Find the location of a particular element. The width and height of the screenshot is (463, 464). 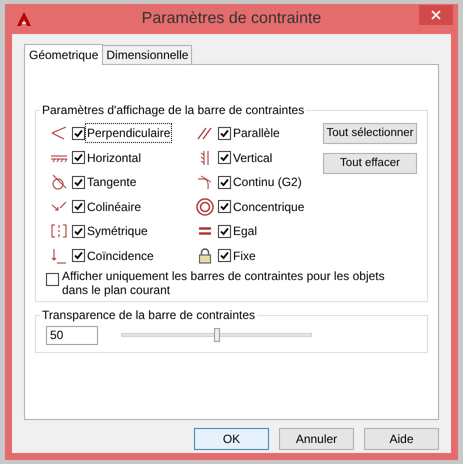

tab: Géometrique is located at coordinates (64, 54).